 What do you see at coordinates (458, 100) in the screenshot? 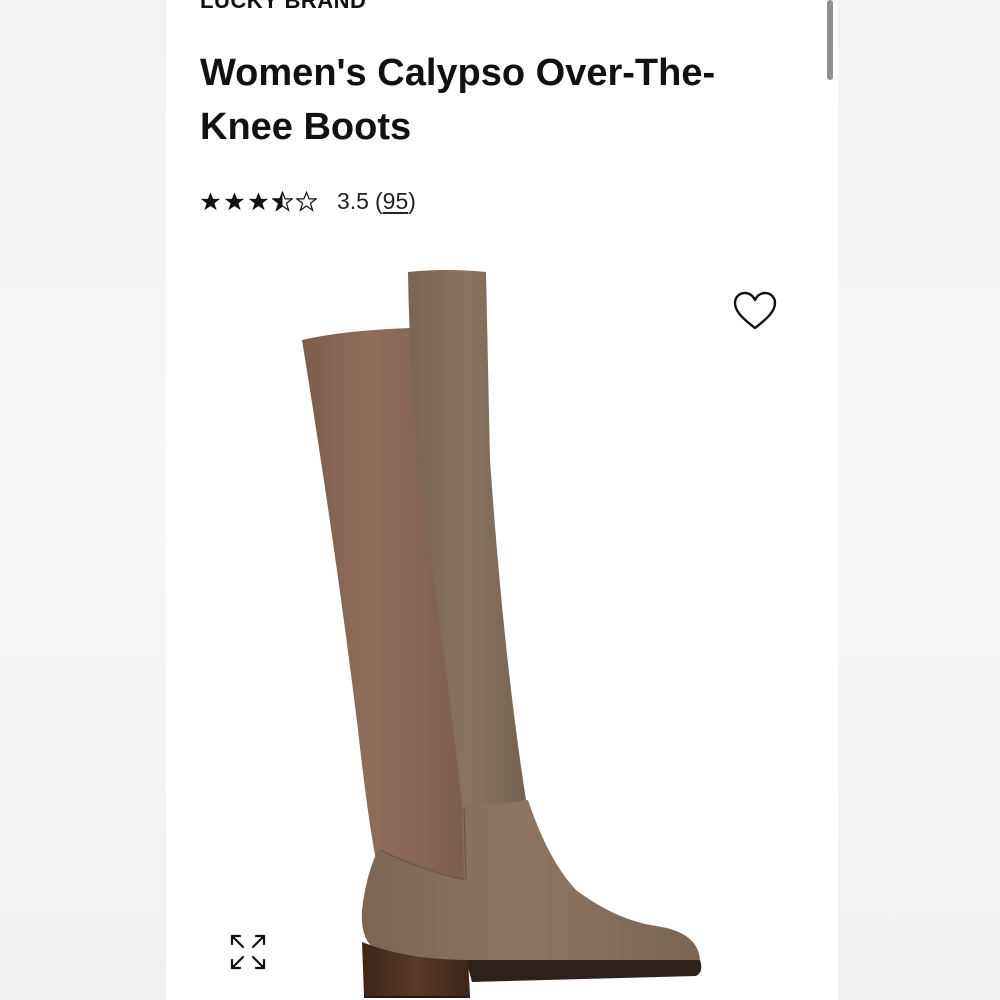
I see `product-title: Women's Calypso Over-The-Knee Boots` at bounding box center [458, 100].